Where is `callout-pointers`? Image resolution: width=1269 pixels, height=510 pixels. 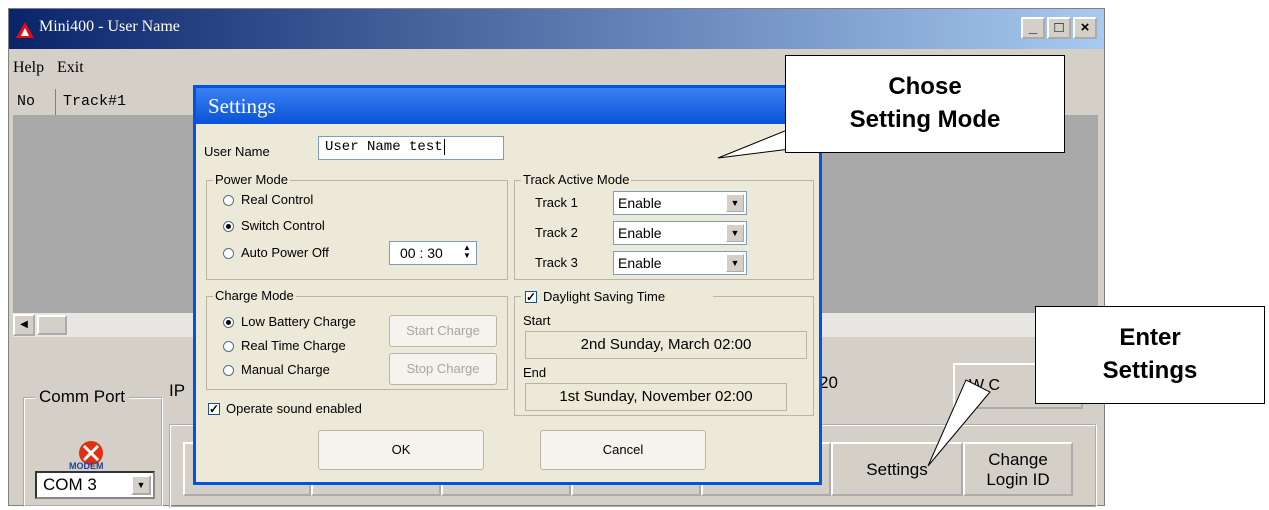 callout-pointers is located at coordinates (854, 293).